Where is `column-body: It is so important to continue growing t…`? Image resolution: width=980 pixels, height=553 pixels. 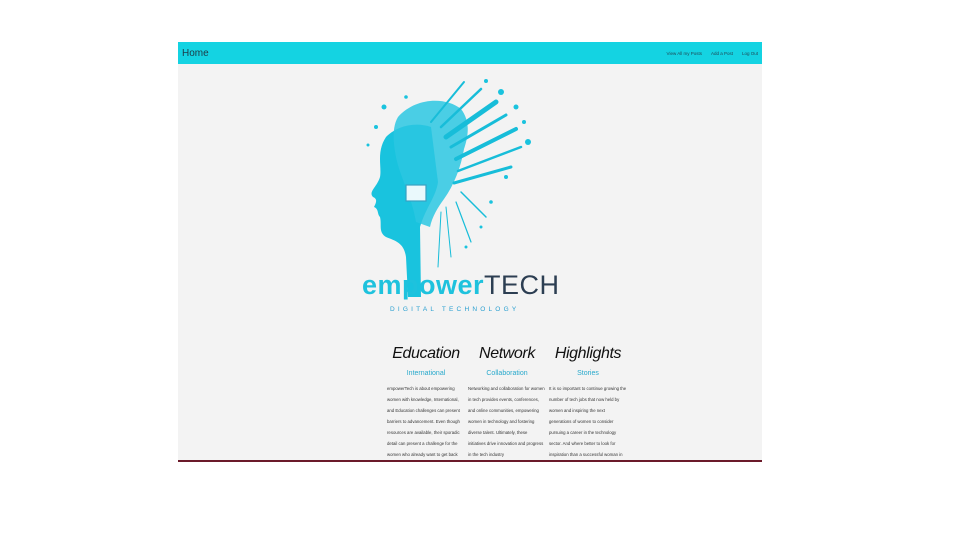 column-body: It is so important to continue growing t… is located at coordinates (588, 421).